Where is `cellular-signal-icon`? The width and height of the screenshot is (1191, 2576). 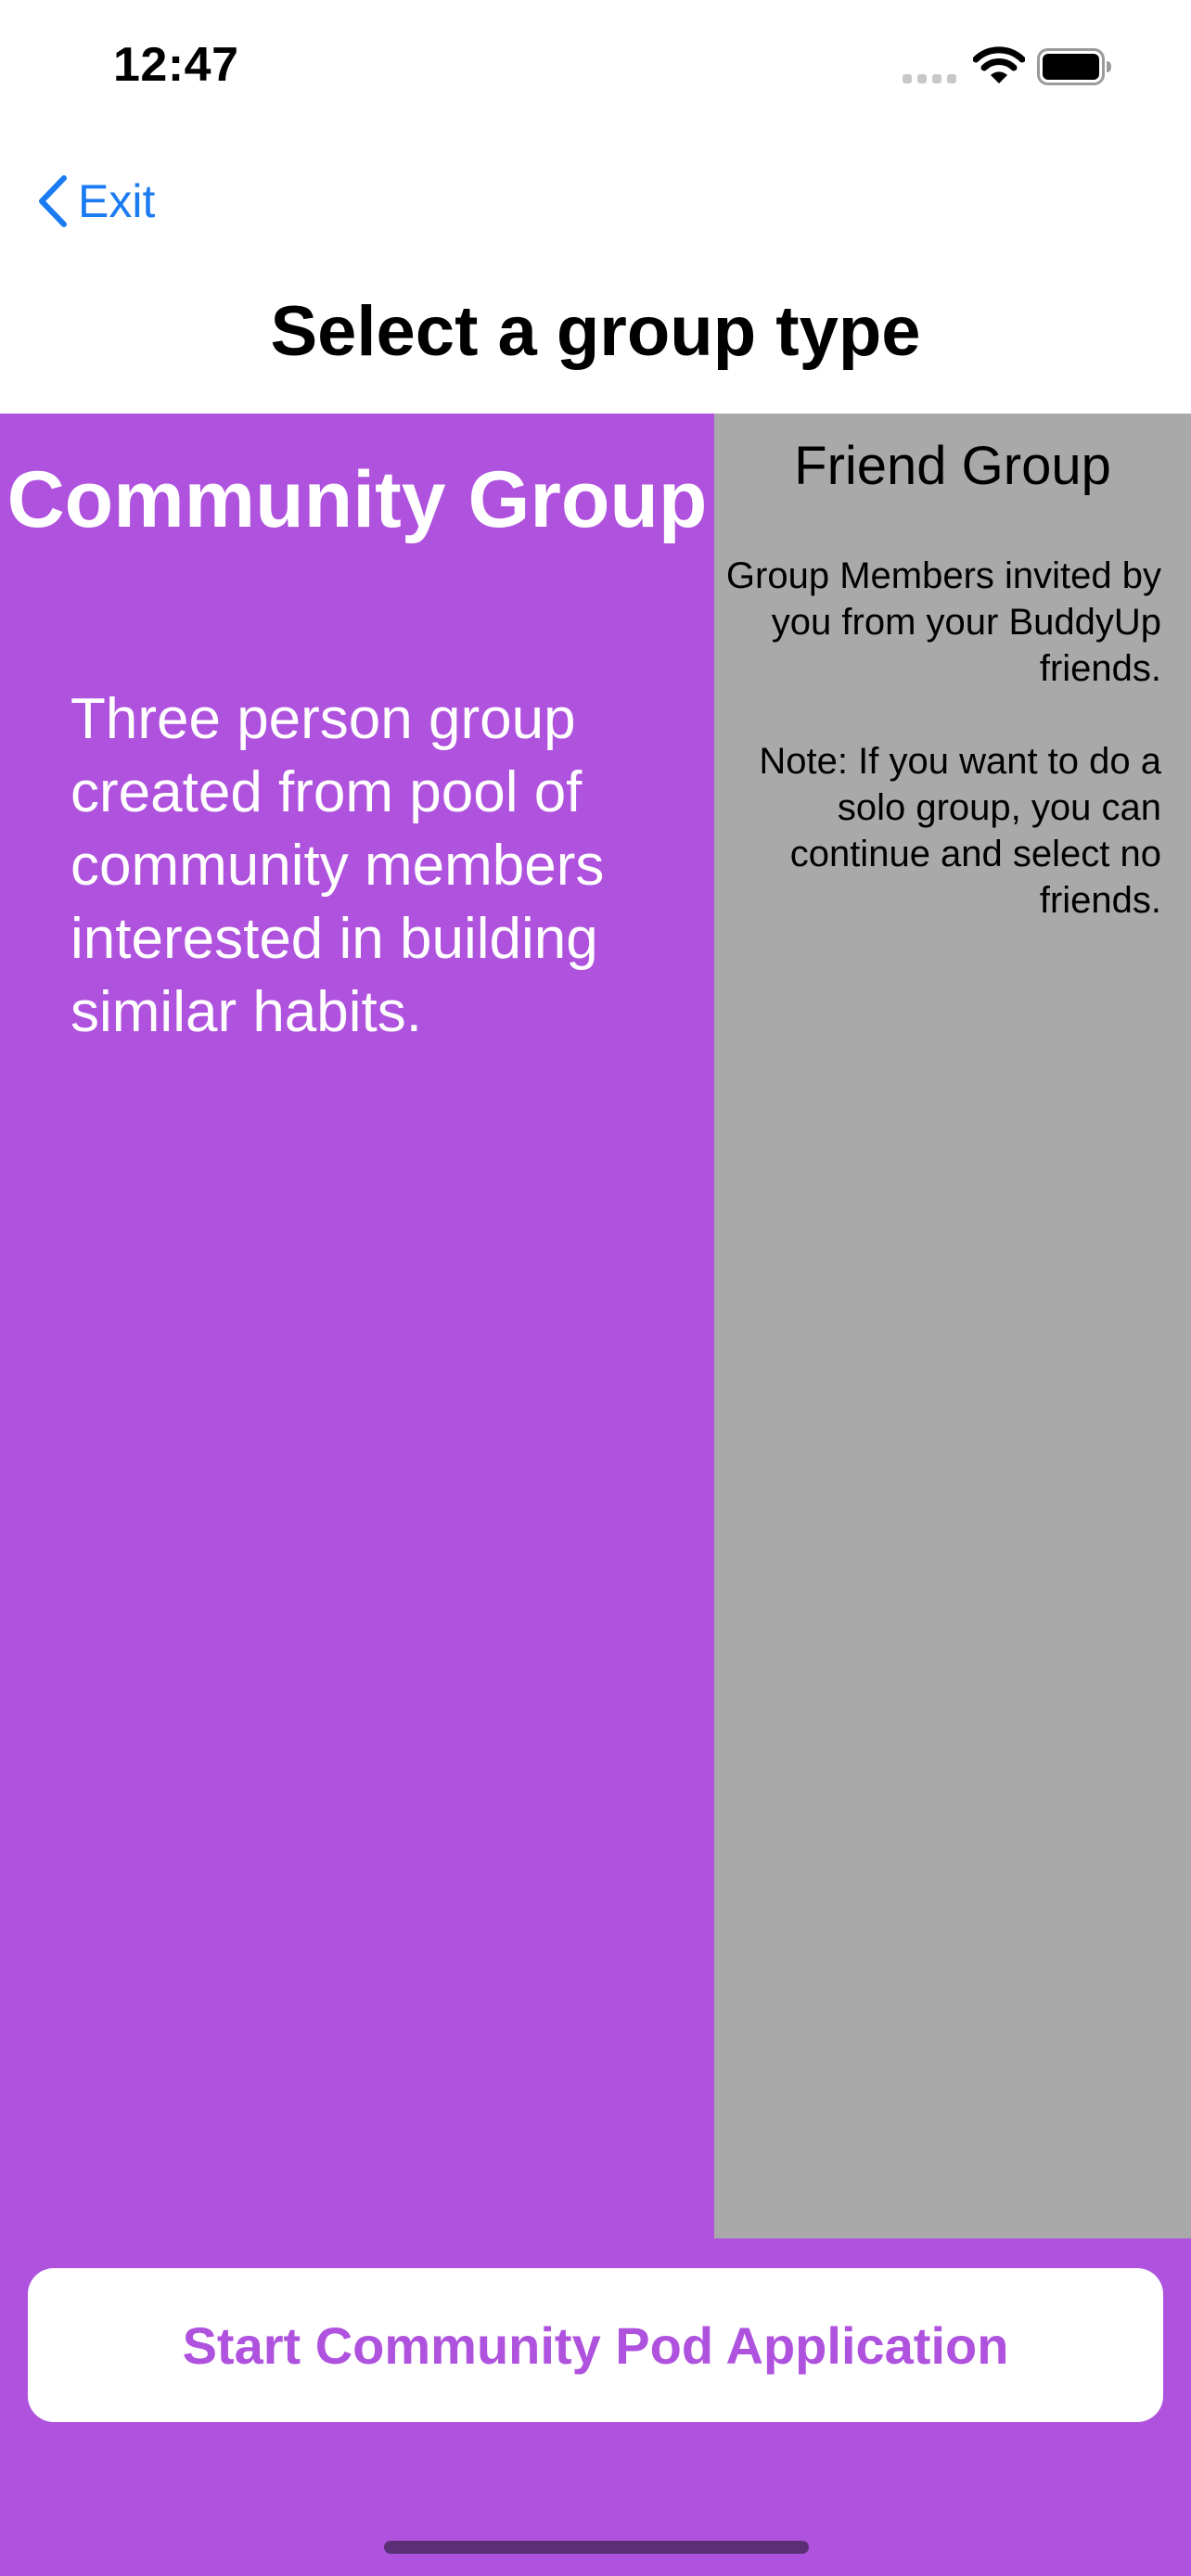
cellular-signal-icon is located at coordinates (929, 79).